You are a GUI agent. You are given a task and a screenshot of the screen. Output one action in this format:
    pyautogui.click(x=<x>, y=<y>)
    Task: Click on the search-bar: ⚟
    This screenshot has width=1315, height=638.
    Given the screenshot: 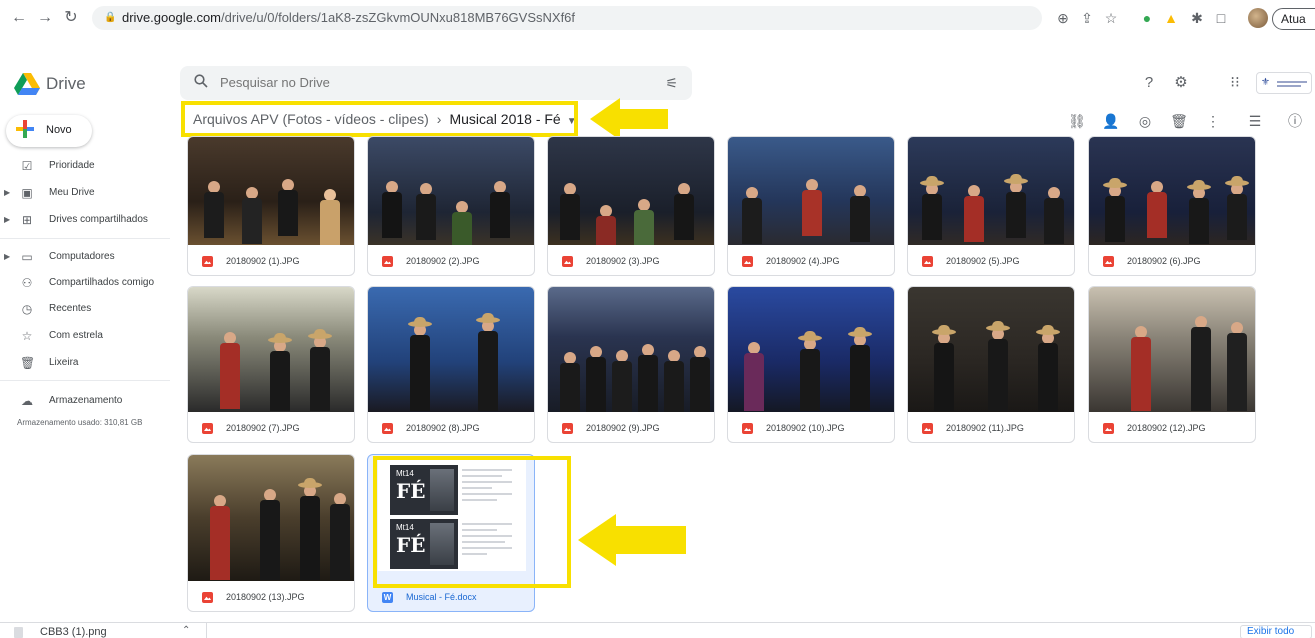 What is the action you would take?
    pyautogui.click(x=436, y=83)
    